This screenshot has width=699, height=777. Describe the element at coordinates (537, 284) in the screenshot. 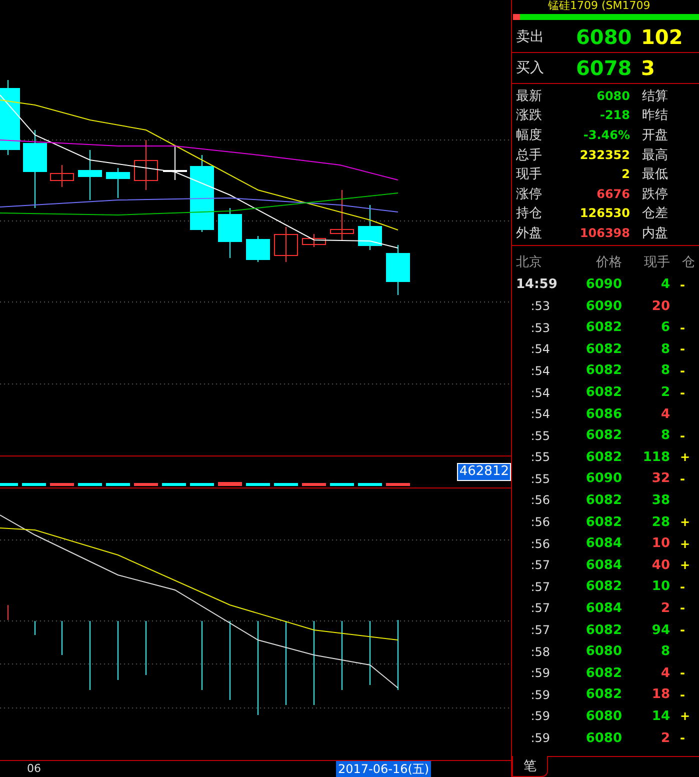

I see `tick-time: 14:59` at that location.